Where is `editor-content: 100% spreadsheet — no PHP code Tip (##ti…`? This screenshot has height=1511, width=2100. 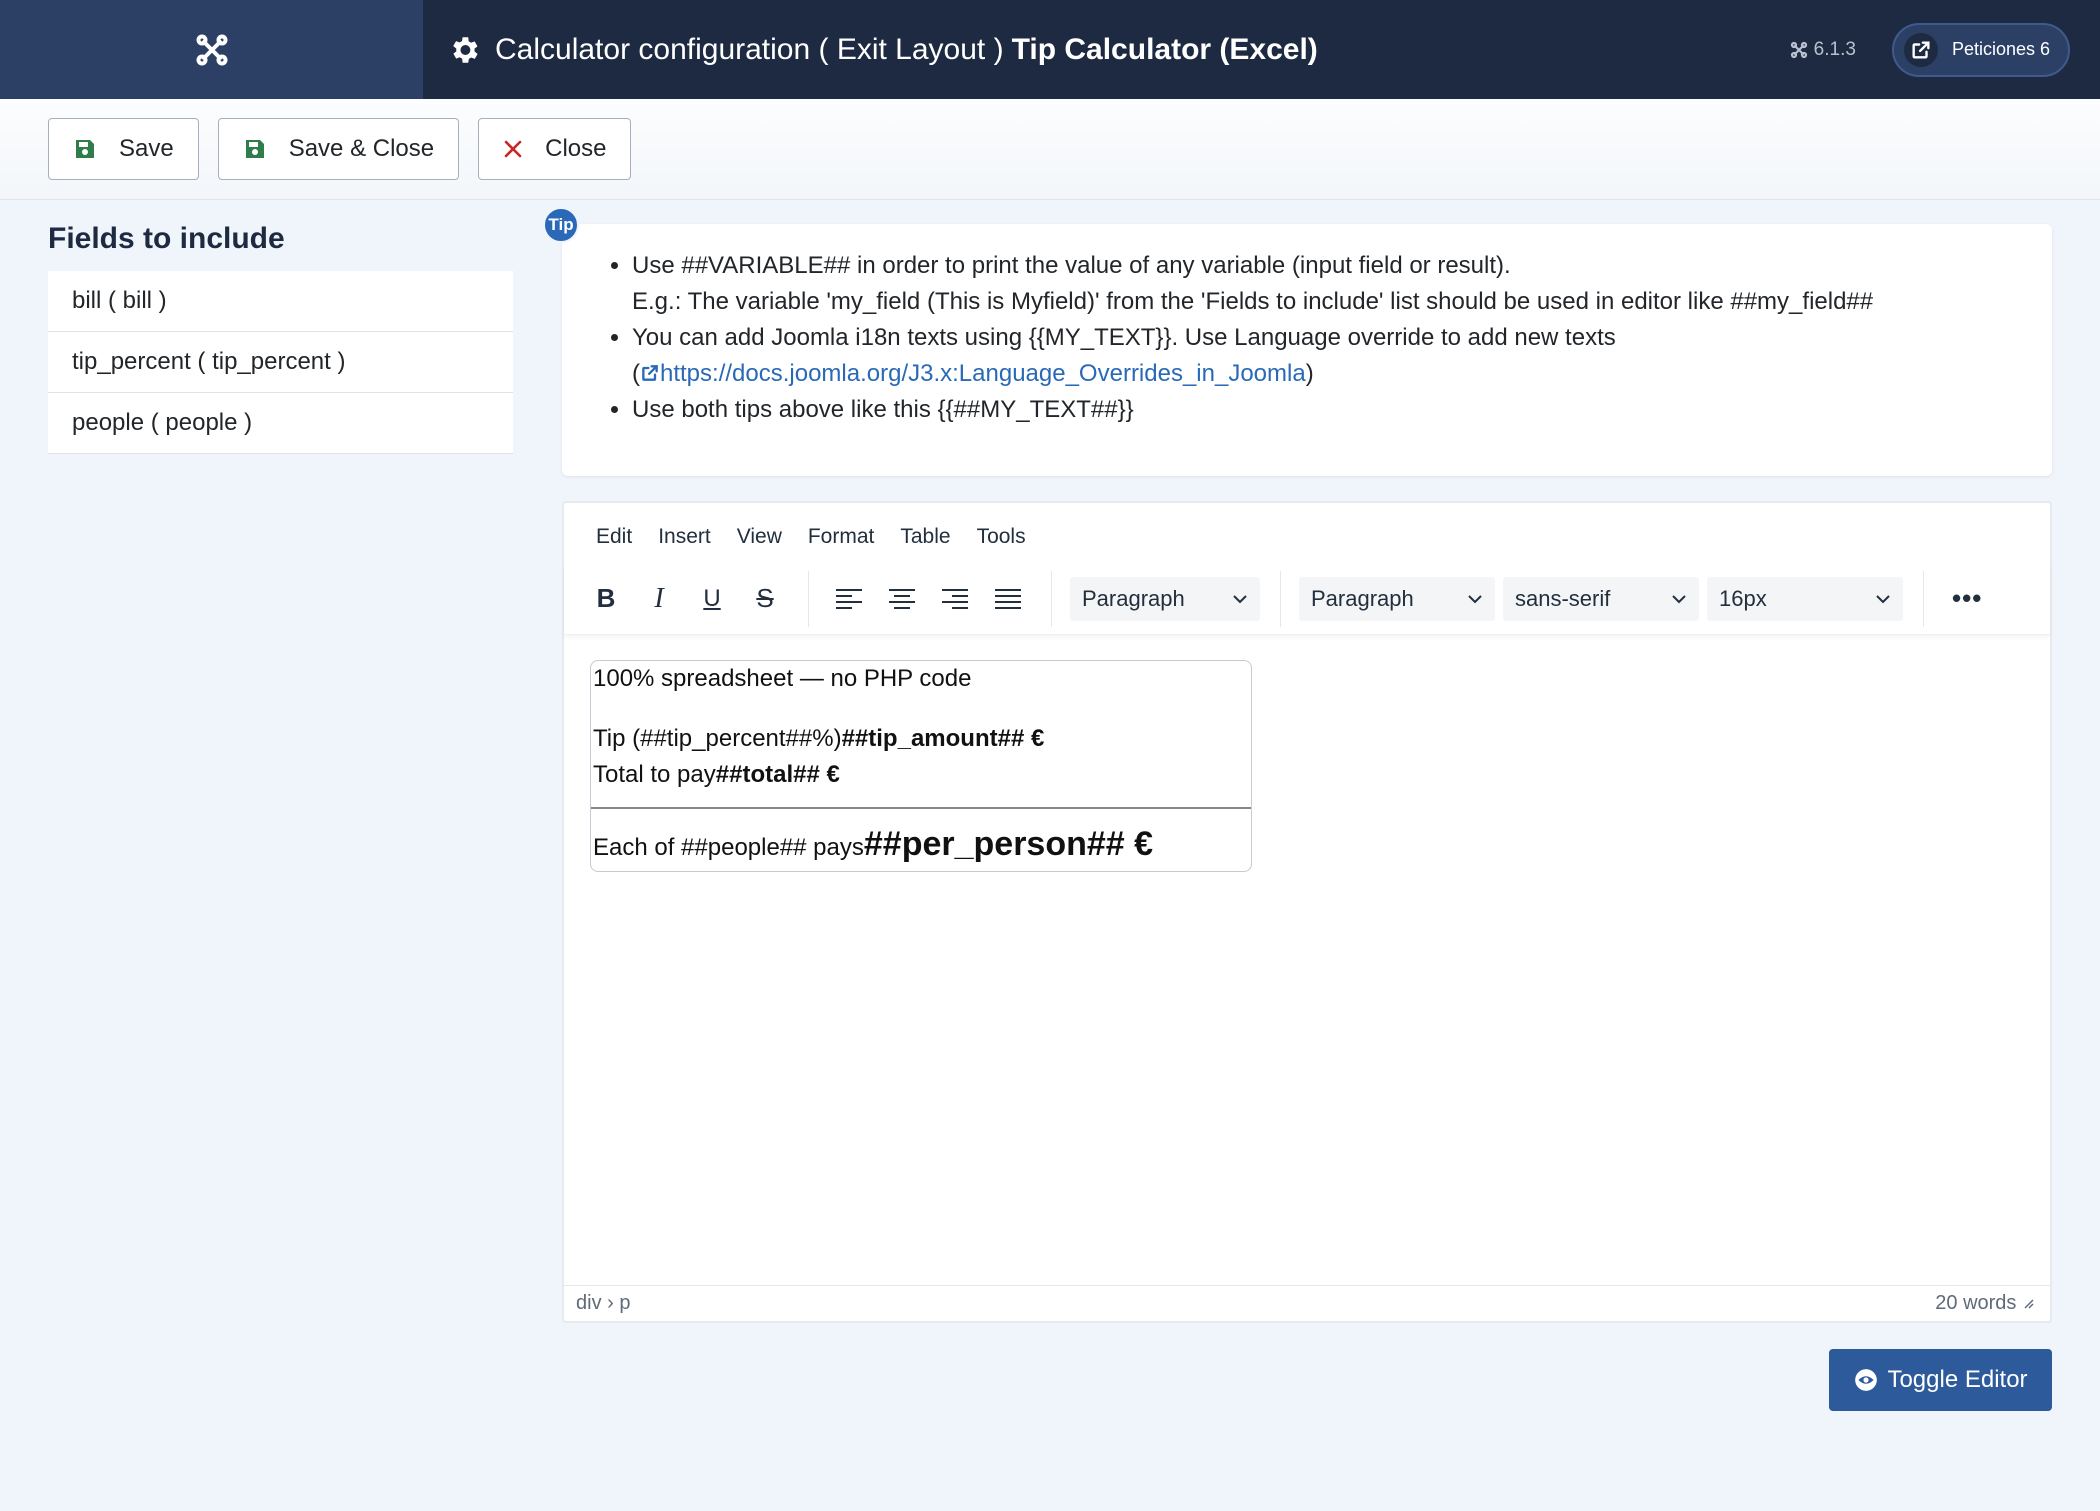
editor-content: 100% spreadsheet — no PHP code Tip (##ti… is located at coordinates (921, 766).